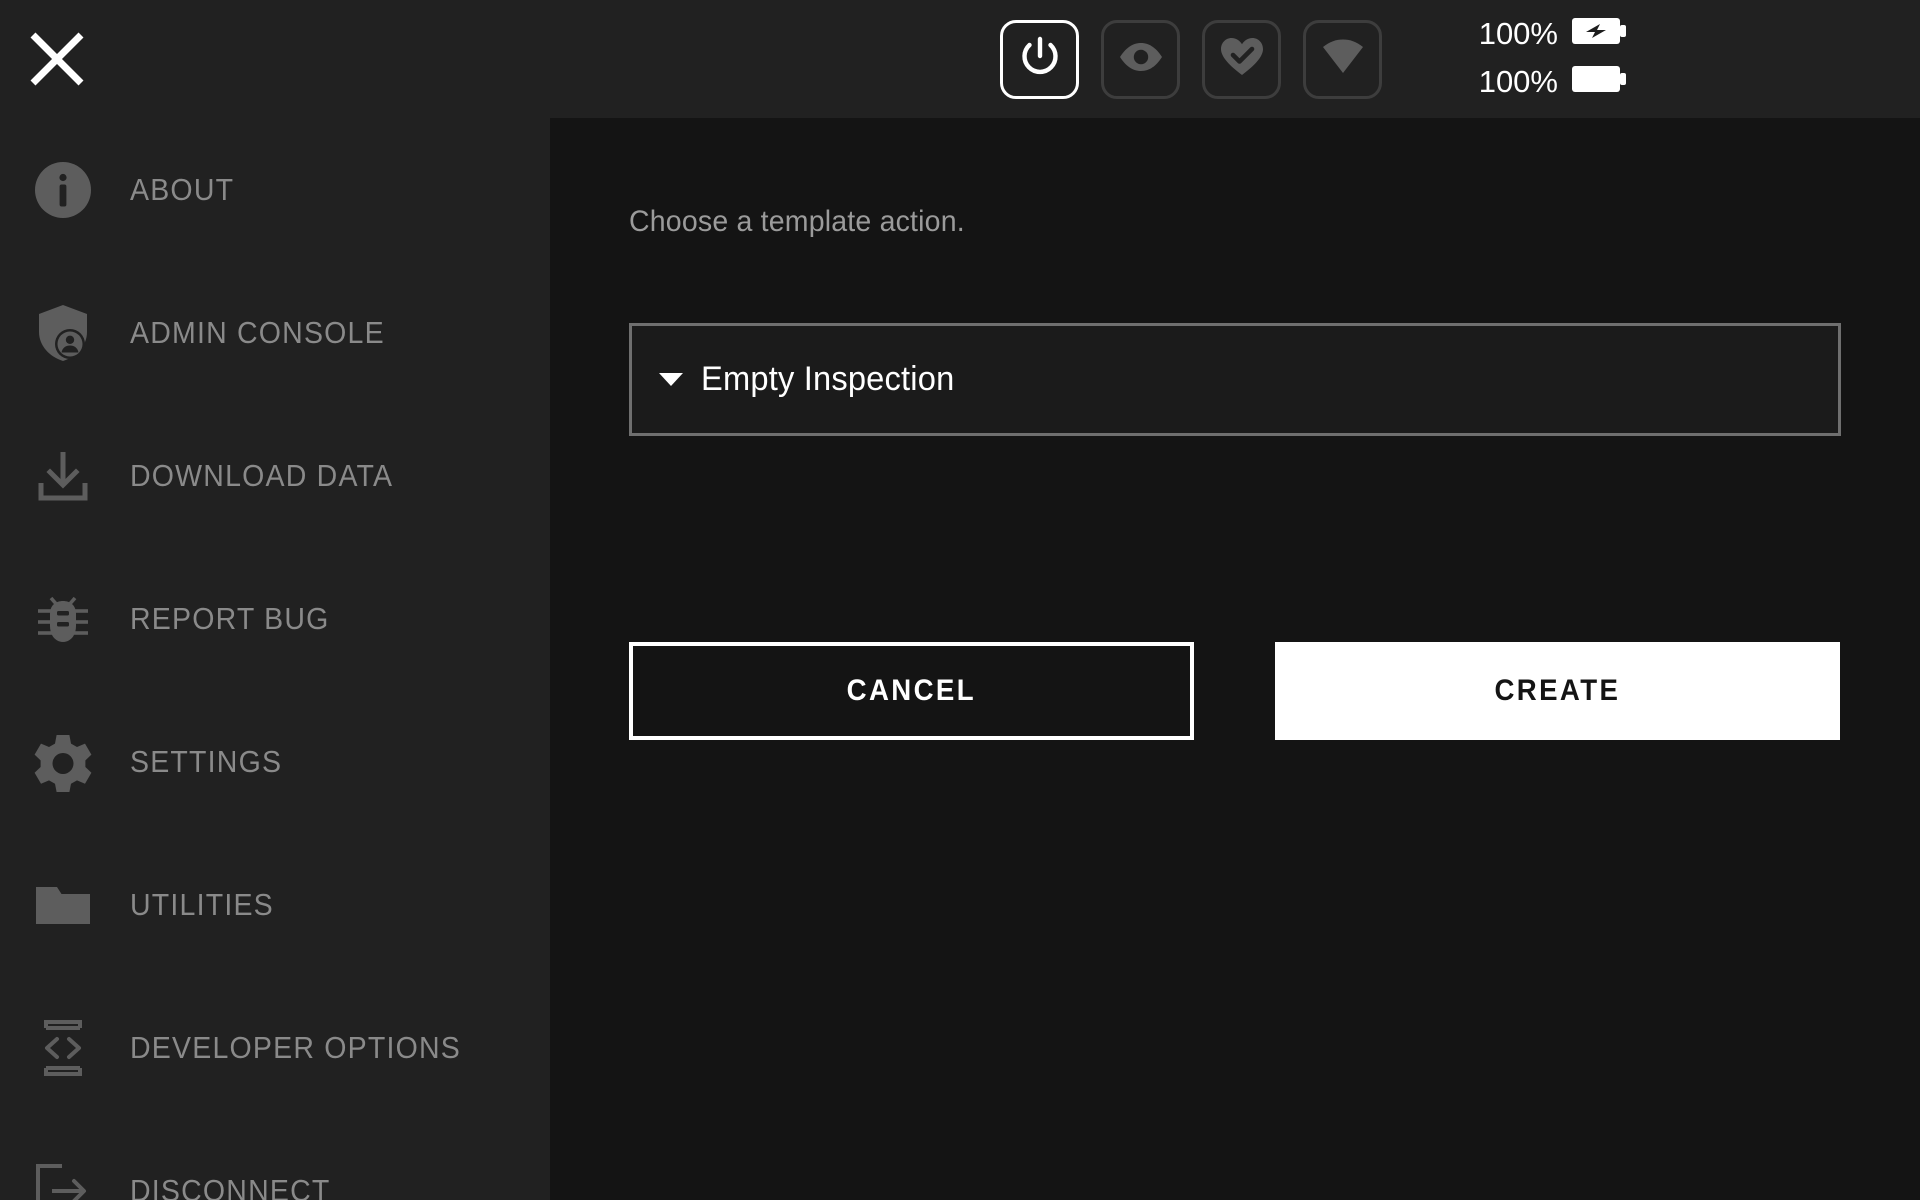 This screenshot has width=1920, height=1200. What do you see at coordinates (63, 1048) in the screenshot?
I see `code-brackets-icon` at bounding box center [63, 1048].